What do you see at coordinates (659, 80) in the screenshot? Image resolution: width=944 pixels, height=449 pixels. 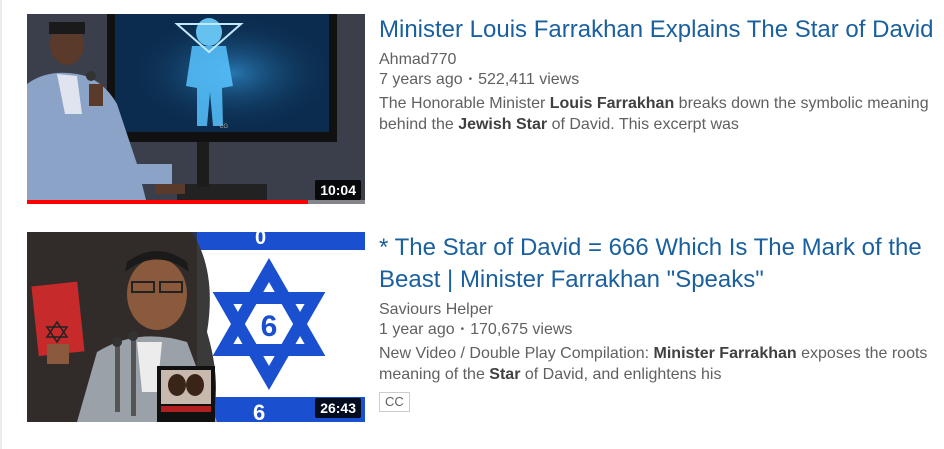 I see `video-metadata: 7 years ago • 522,411 views` at bounding box center [659, 80].